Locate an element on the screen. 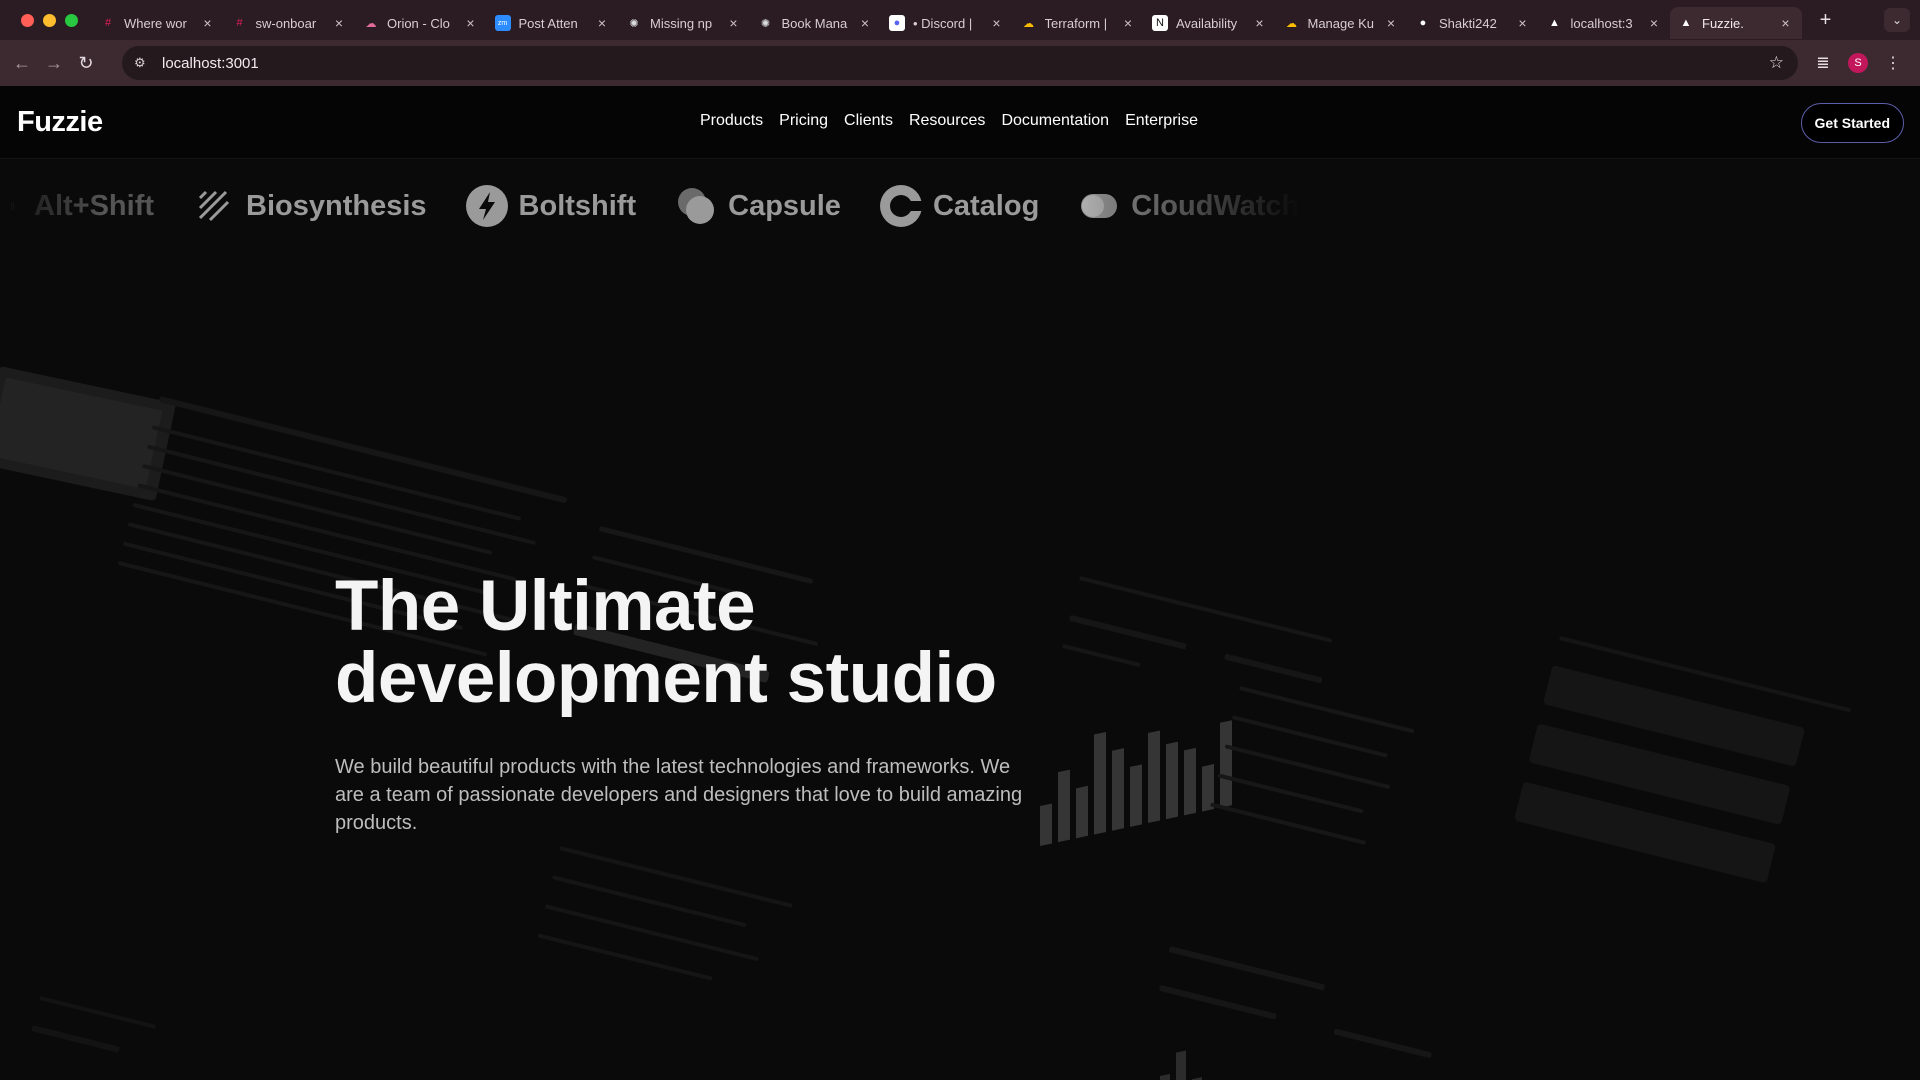 This screenshot has width=1920, height=1080. browser-tab: ▲ Fuzzie. × is located at coordinates (1736, 23).